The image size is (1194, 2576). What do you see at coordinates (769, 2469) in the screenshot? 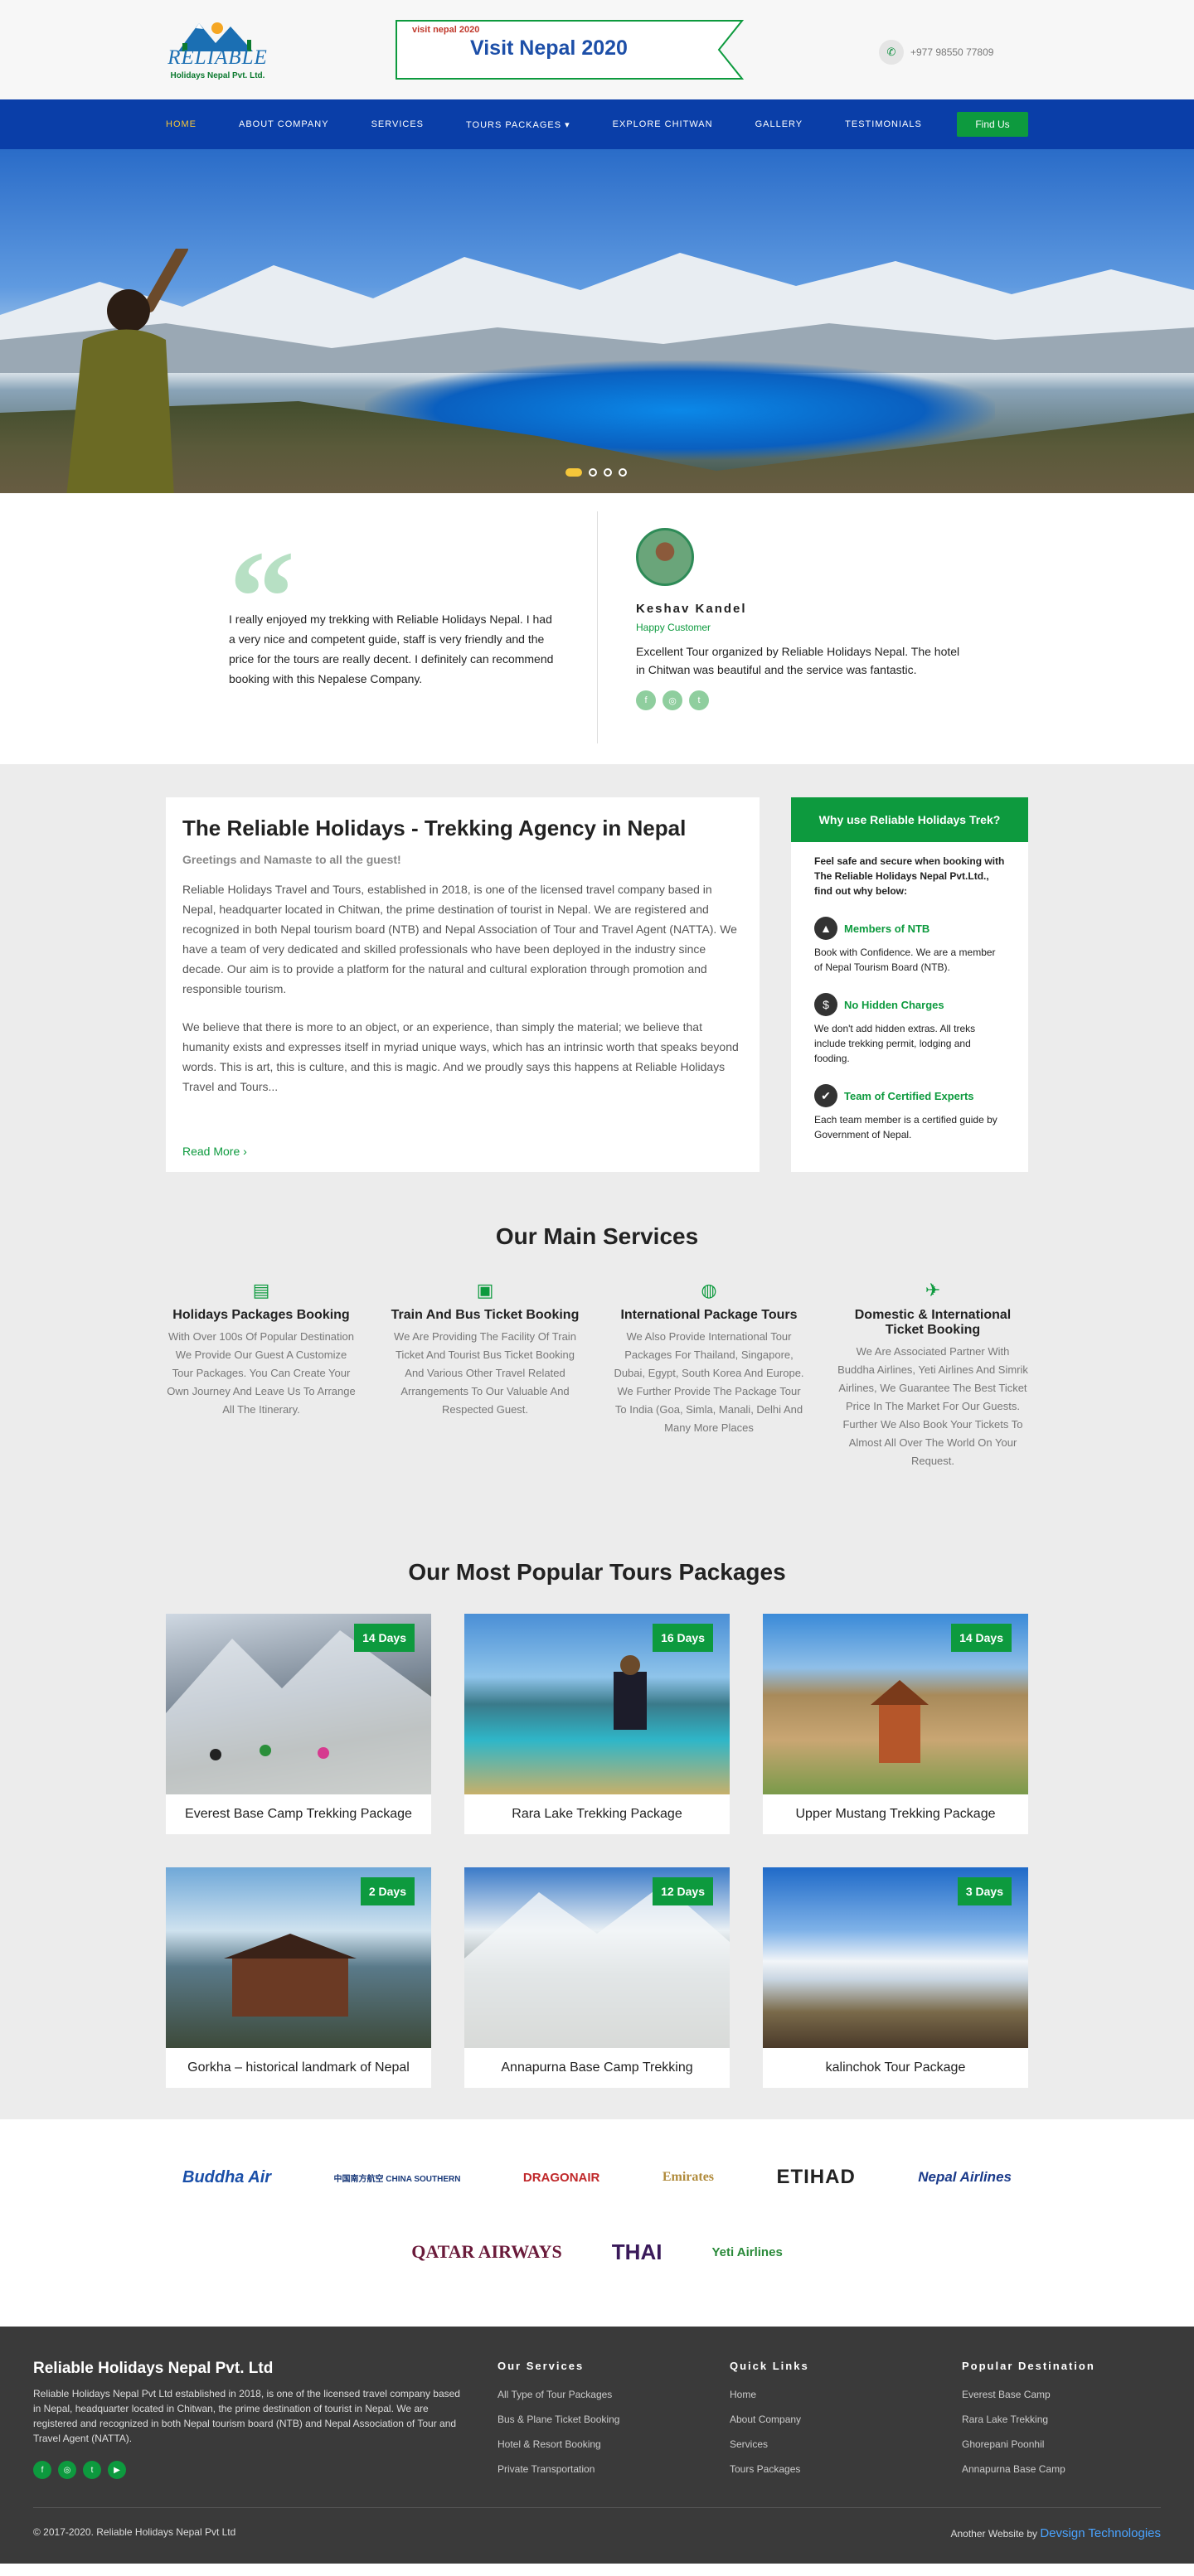
I see `footer-quick-link: Tours Packages` at bounding box center [769, 2469].